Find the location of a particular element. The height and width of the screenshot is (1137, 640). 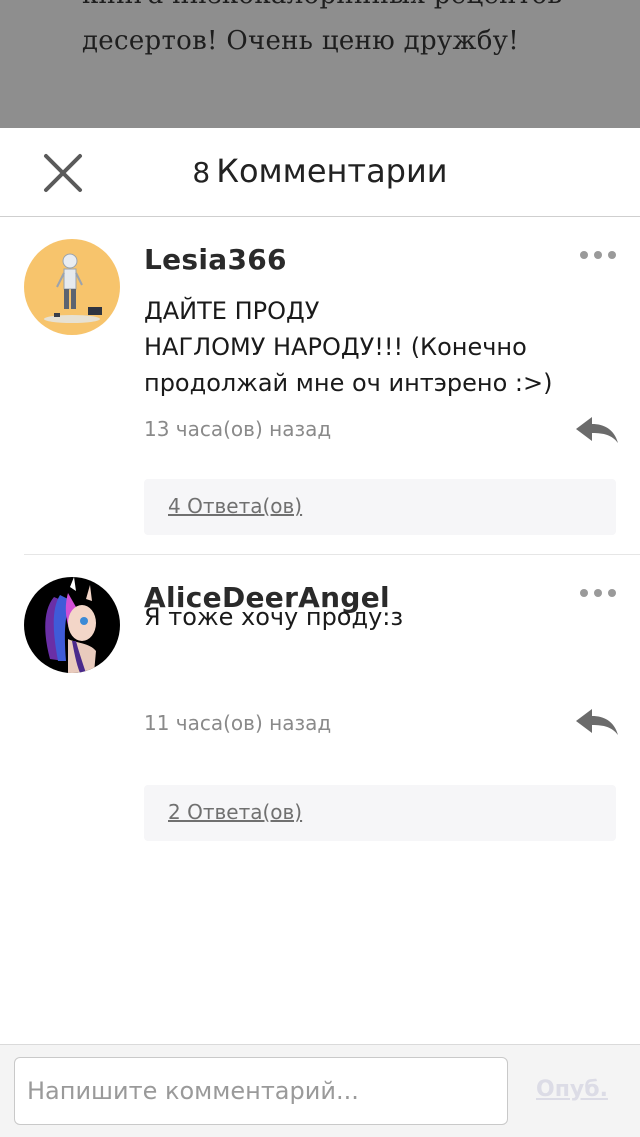

publish-button: Опуб. is located at coordinates (572, 1089).